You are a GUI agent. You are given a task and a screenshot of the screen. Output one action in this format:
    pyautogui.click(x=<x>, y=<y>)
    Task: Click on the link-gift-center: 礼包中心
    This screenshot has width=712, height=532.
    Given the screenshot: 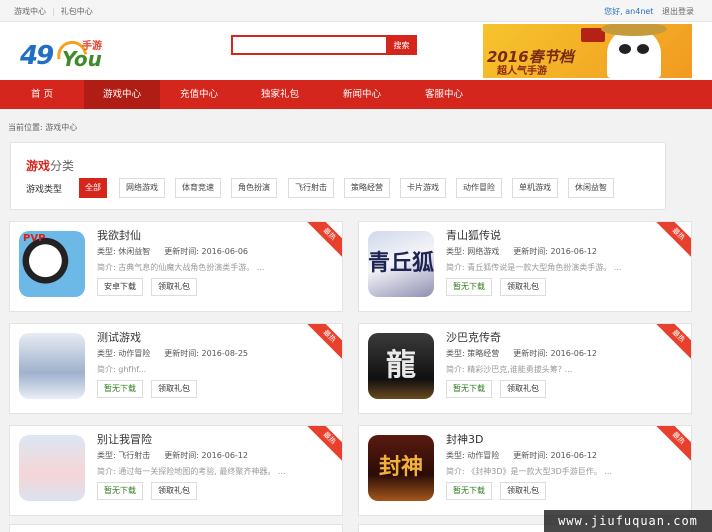 What is the action you would take?
    pyautogui.click(x=77, y=11)
    